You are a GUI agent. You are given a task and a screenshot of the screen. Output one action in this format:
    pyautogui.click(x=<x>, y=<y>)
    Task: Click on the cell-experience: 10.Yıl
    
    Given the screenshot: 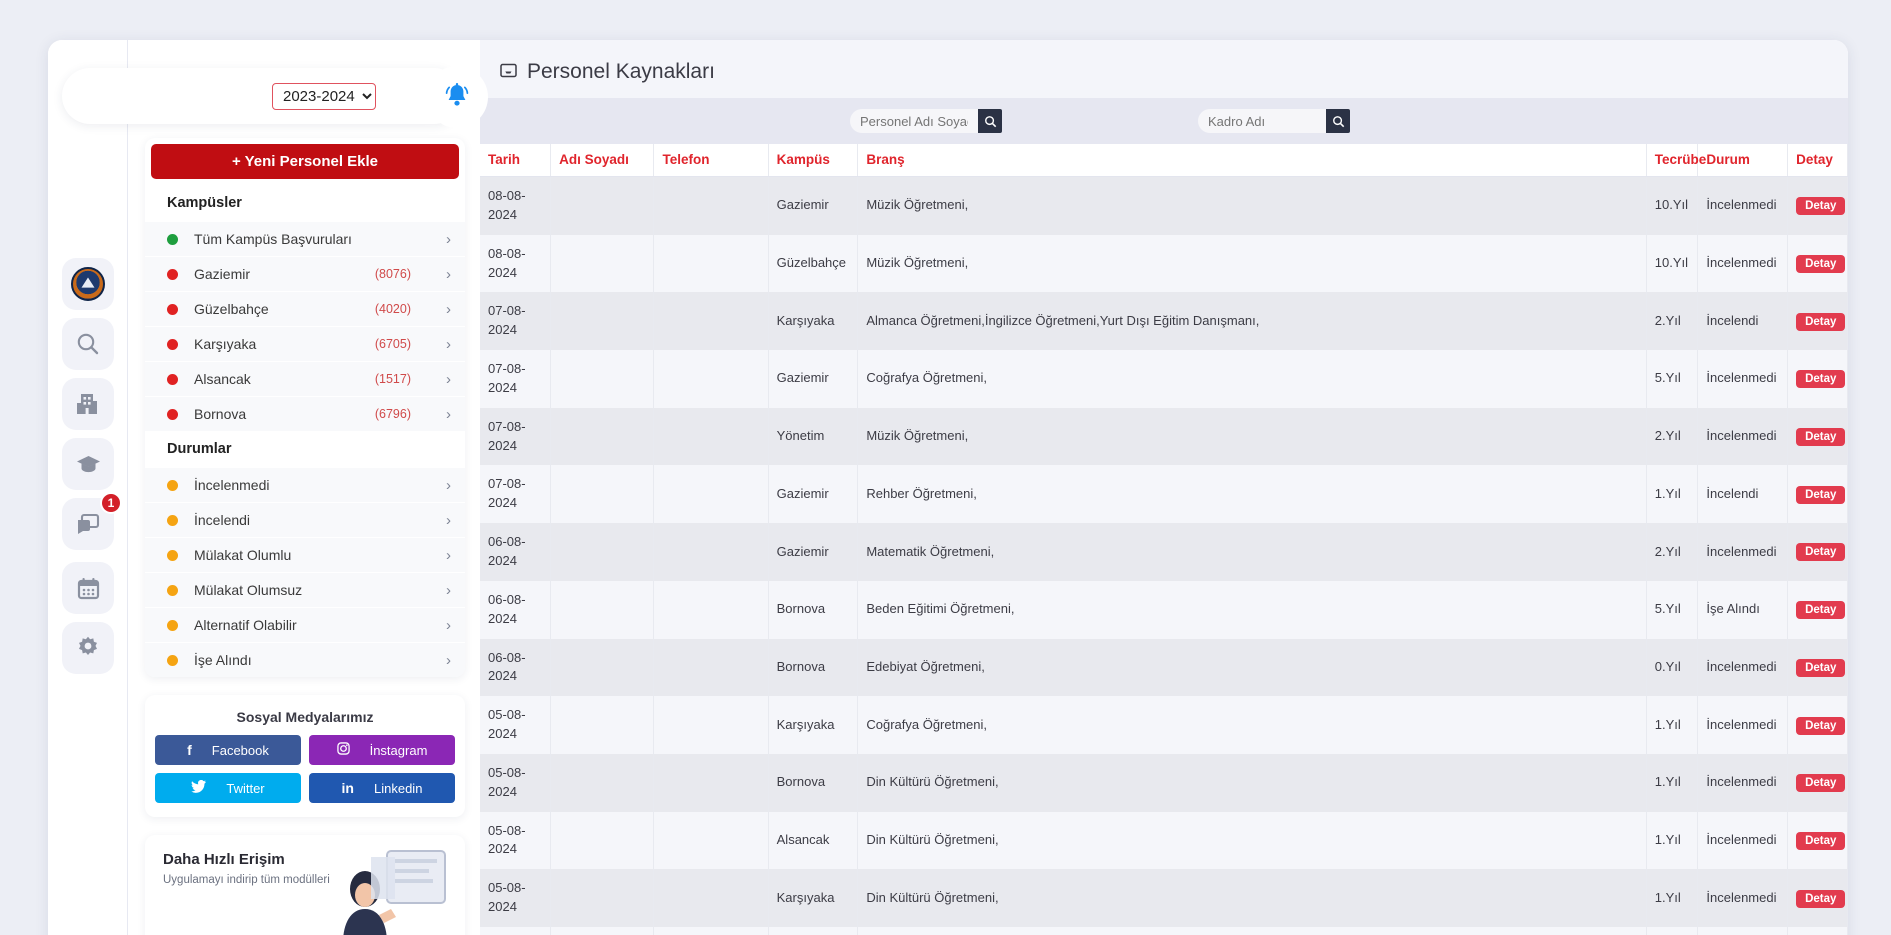 What is the action you would take?
    pyautogui.click(x=1672, y=205)
    